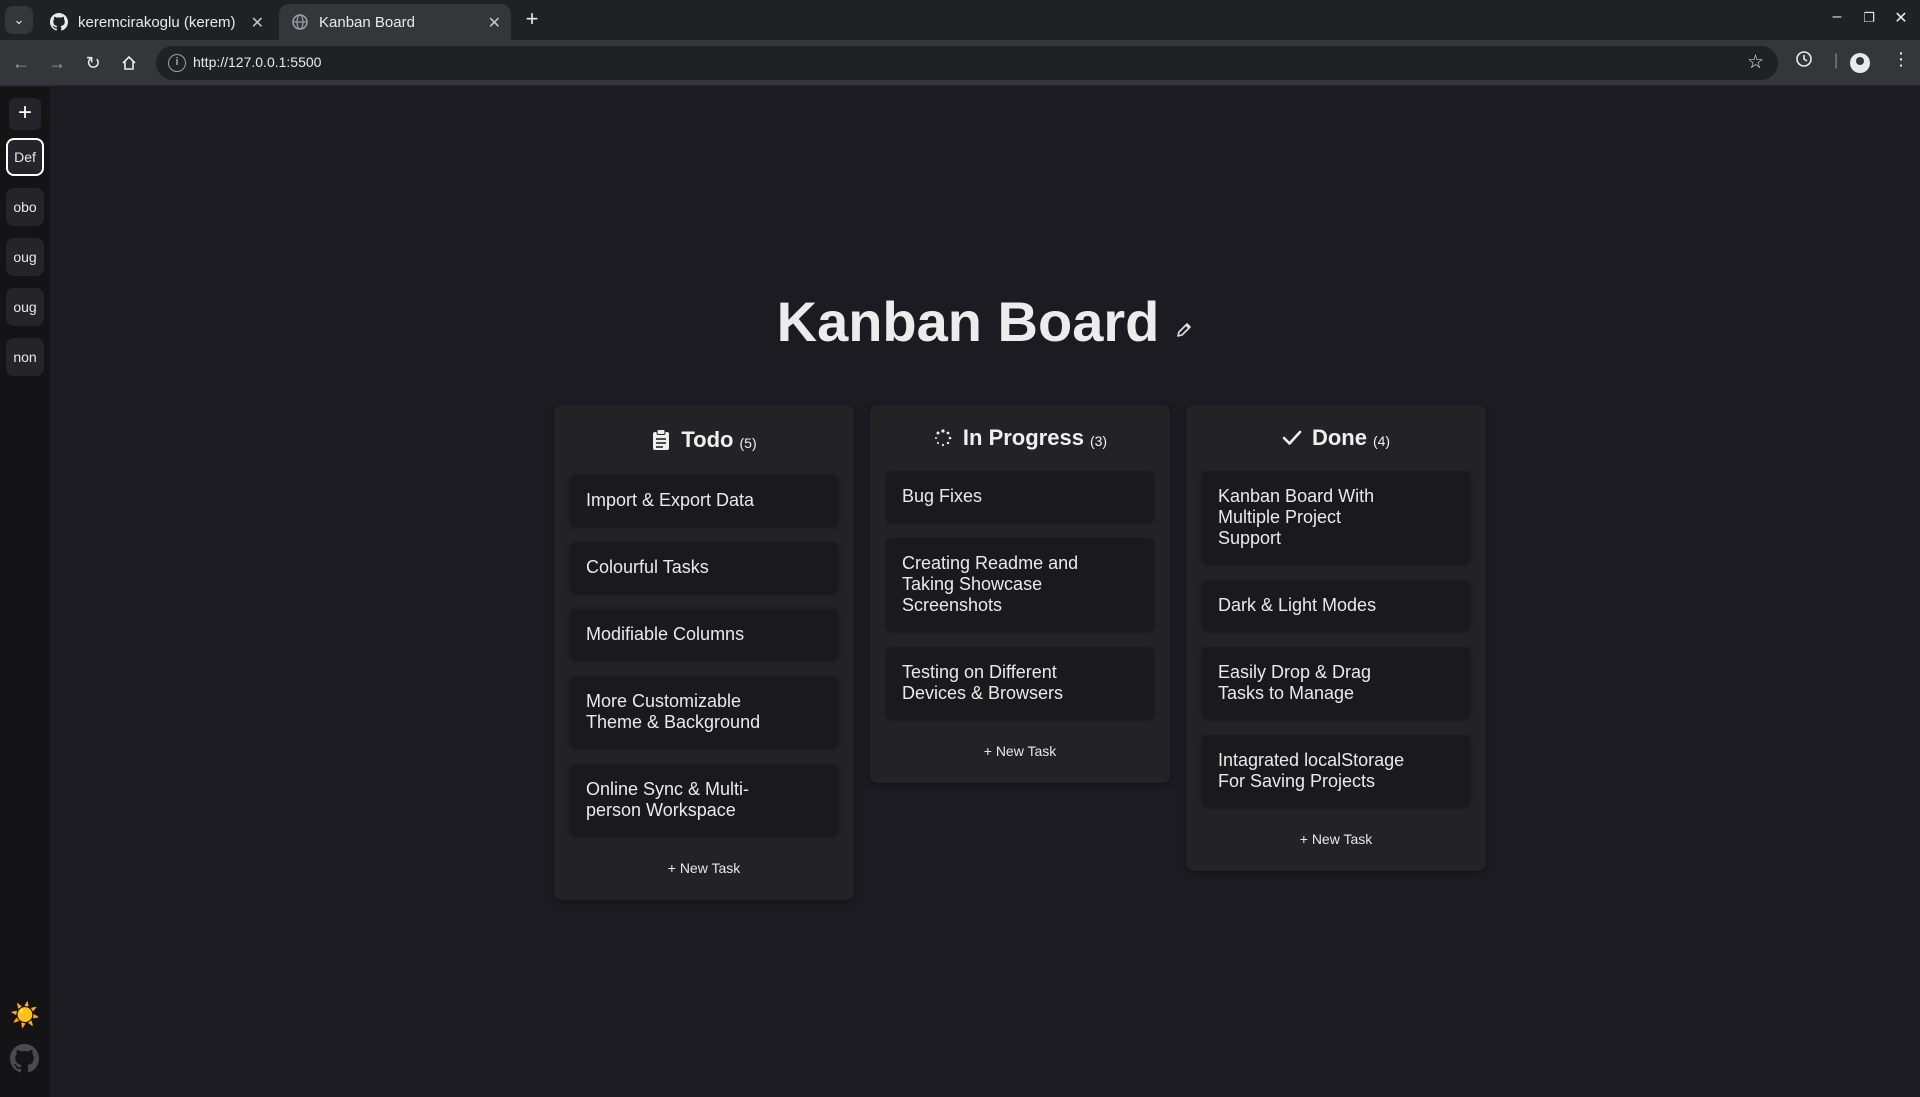 This screenshot has width=1920, height=1097. Describe the element at coordinates (1339, 438) in the screenshot. I see `column-title: Done` at that location.